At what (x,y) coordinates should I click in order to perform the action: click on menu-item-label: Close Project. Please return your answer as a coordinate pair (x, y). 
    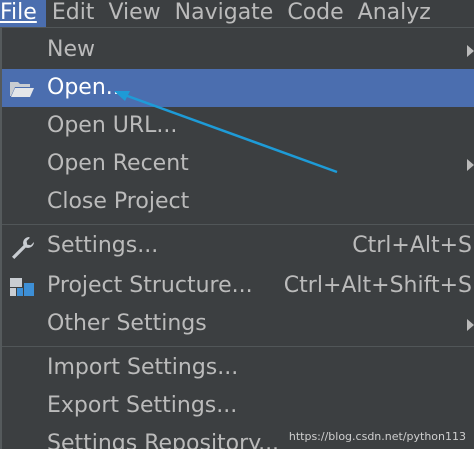
    Looking at the image, I should click on (118, 201).